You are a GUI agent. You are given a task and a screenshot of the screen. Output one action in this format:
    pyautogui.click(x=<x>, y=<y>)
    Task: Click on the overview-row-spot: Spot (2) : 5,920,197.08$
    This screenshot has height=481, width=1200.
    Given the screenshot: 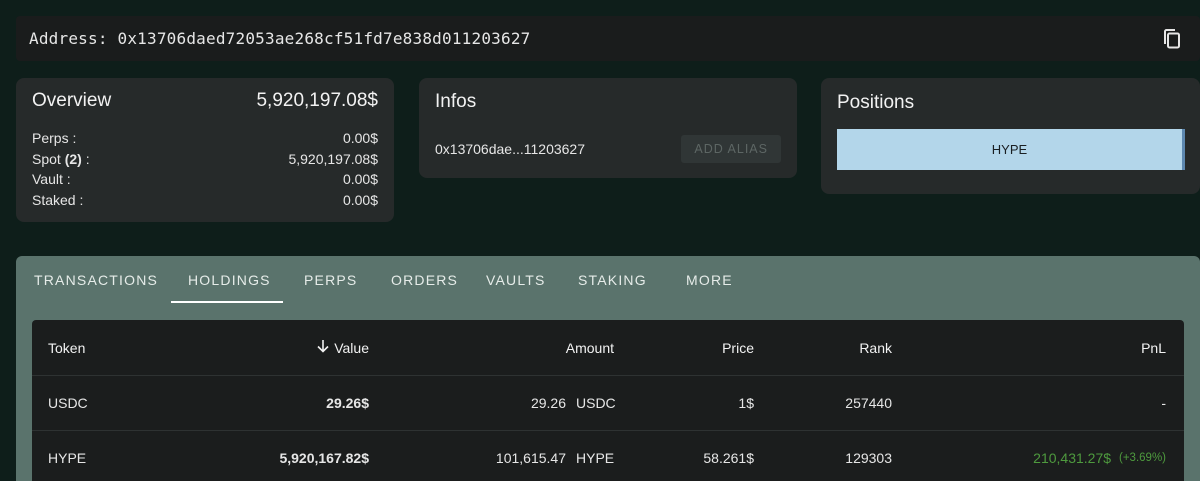 What is the action you would take?
    pyautogui.click(x=205, y=159)
    